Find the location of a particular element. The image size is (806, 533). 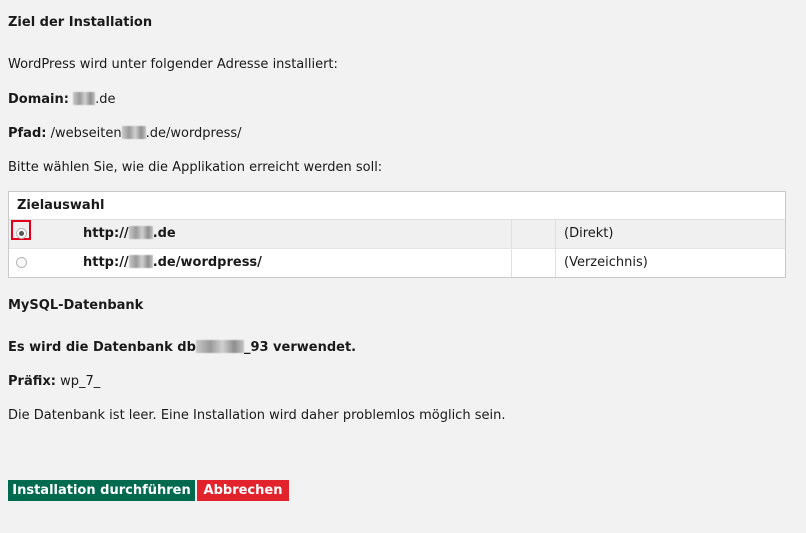

url-direct: http:// .de is located at coordinates (129, 234).